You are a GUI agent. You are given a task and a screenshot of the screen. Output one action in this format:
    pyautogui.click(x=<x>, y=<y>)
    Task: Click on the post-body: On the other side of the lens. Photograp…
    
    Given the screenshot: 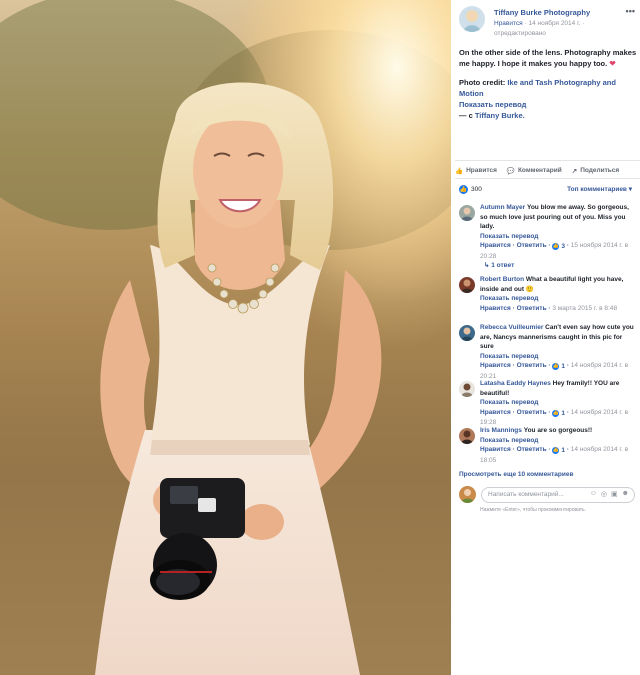 What is the action you would take?
    pyautogui.click(x=548, y=84)
    